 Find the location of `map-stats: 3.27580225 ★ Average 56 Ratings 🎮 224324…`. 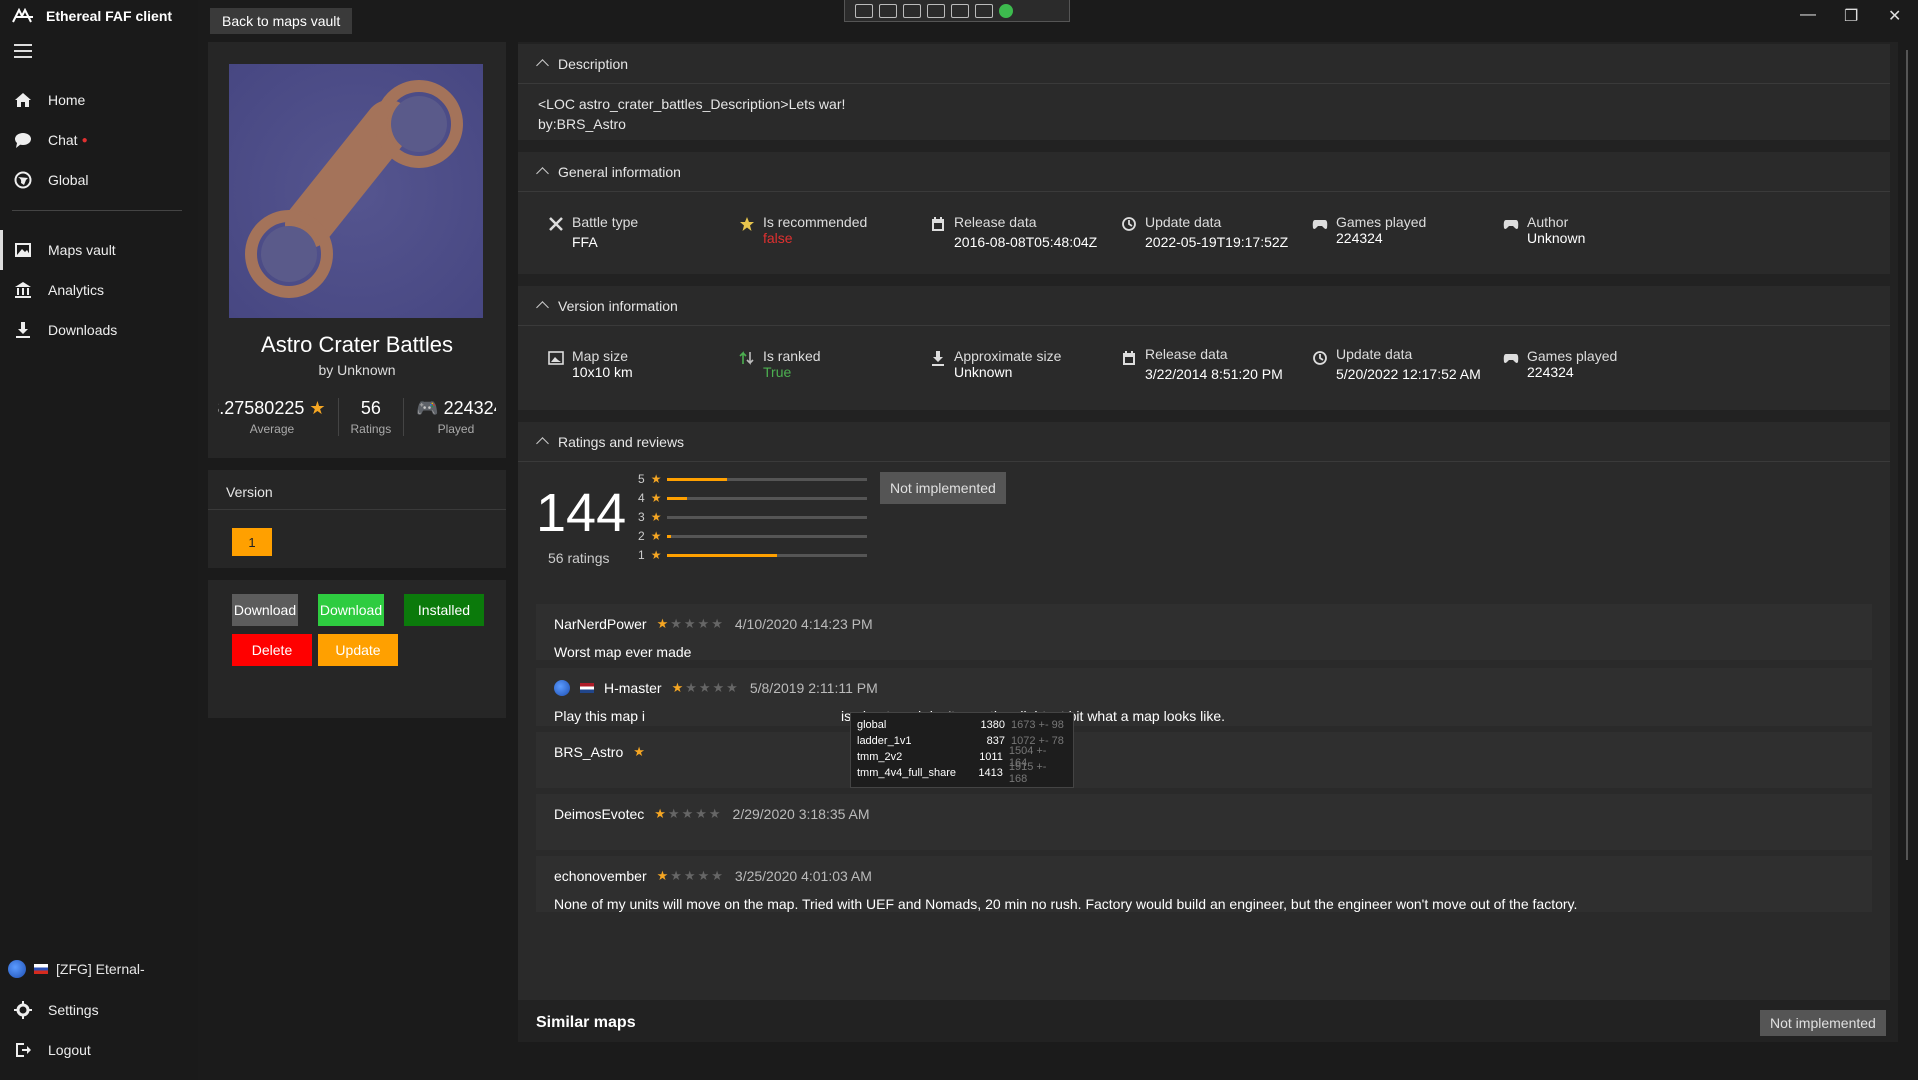

map-stats: 3.27580225 ★ Average 56 Ratings 🎮 224324… is located at coordinates (357, 417).